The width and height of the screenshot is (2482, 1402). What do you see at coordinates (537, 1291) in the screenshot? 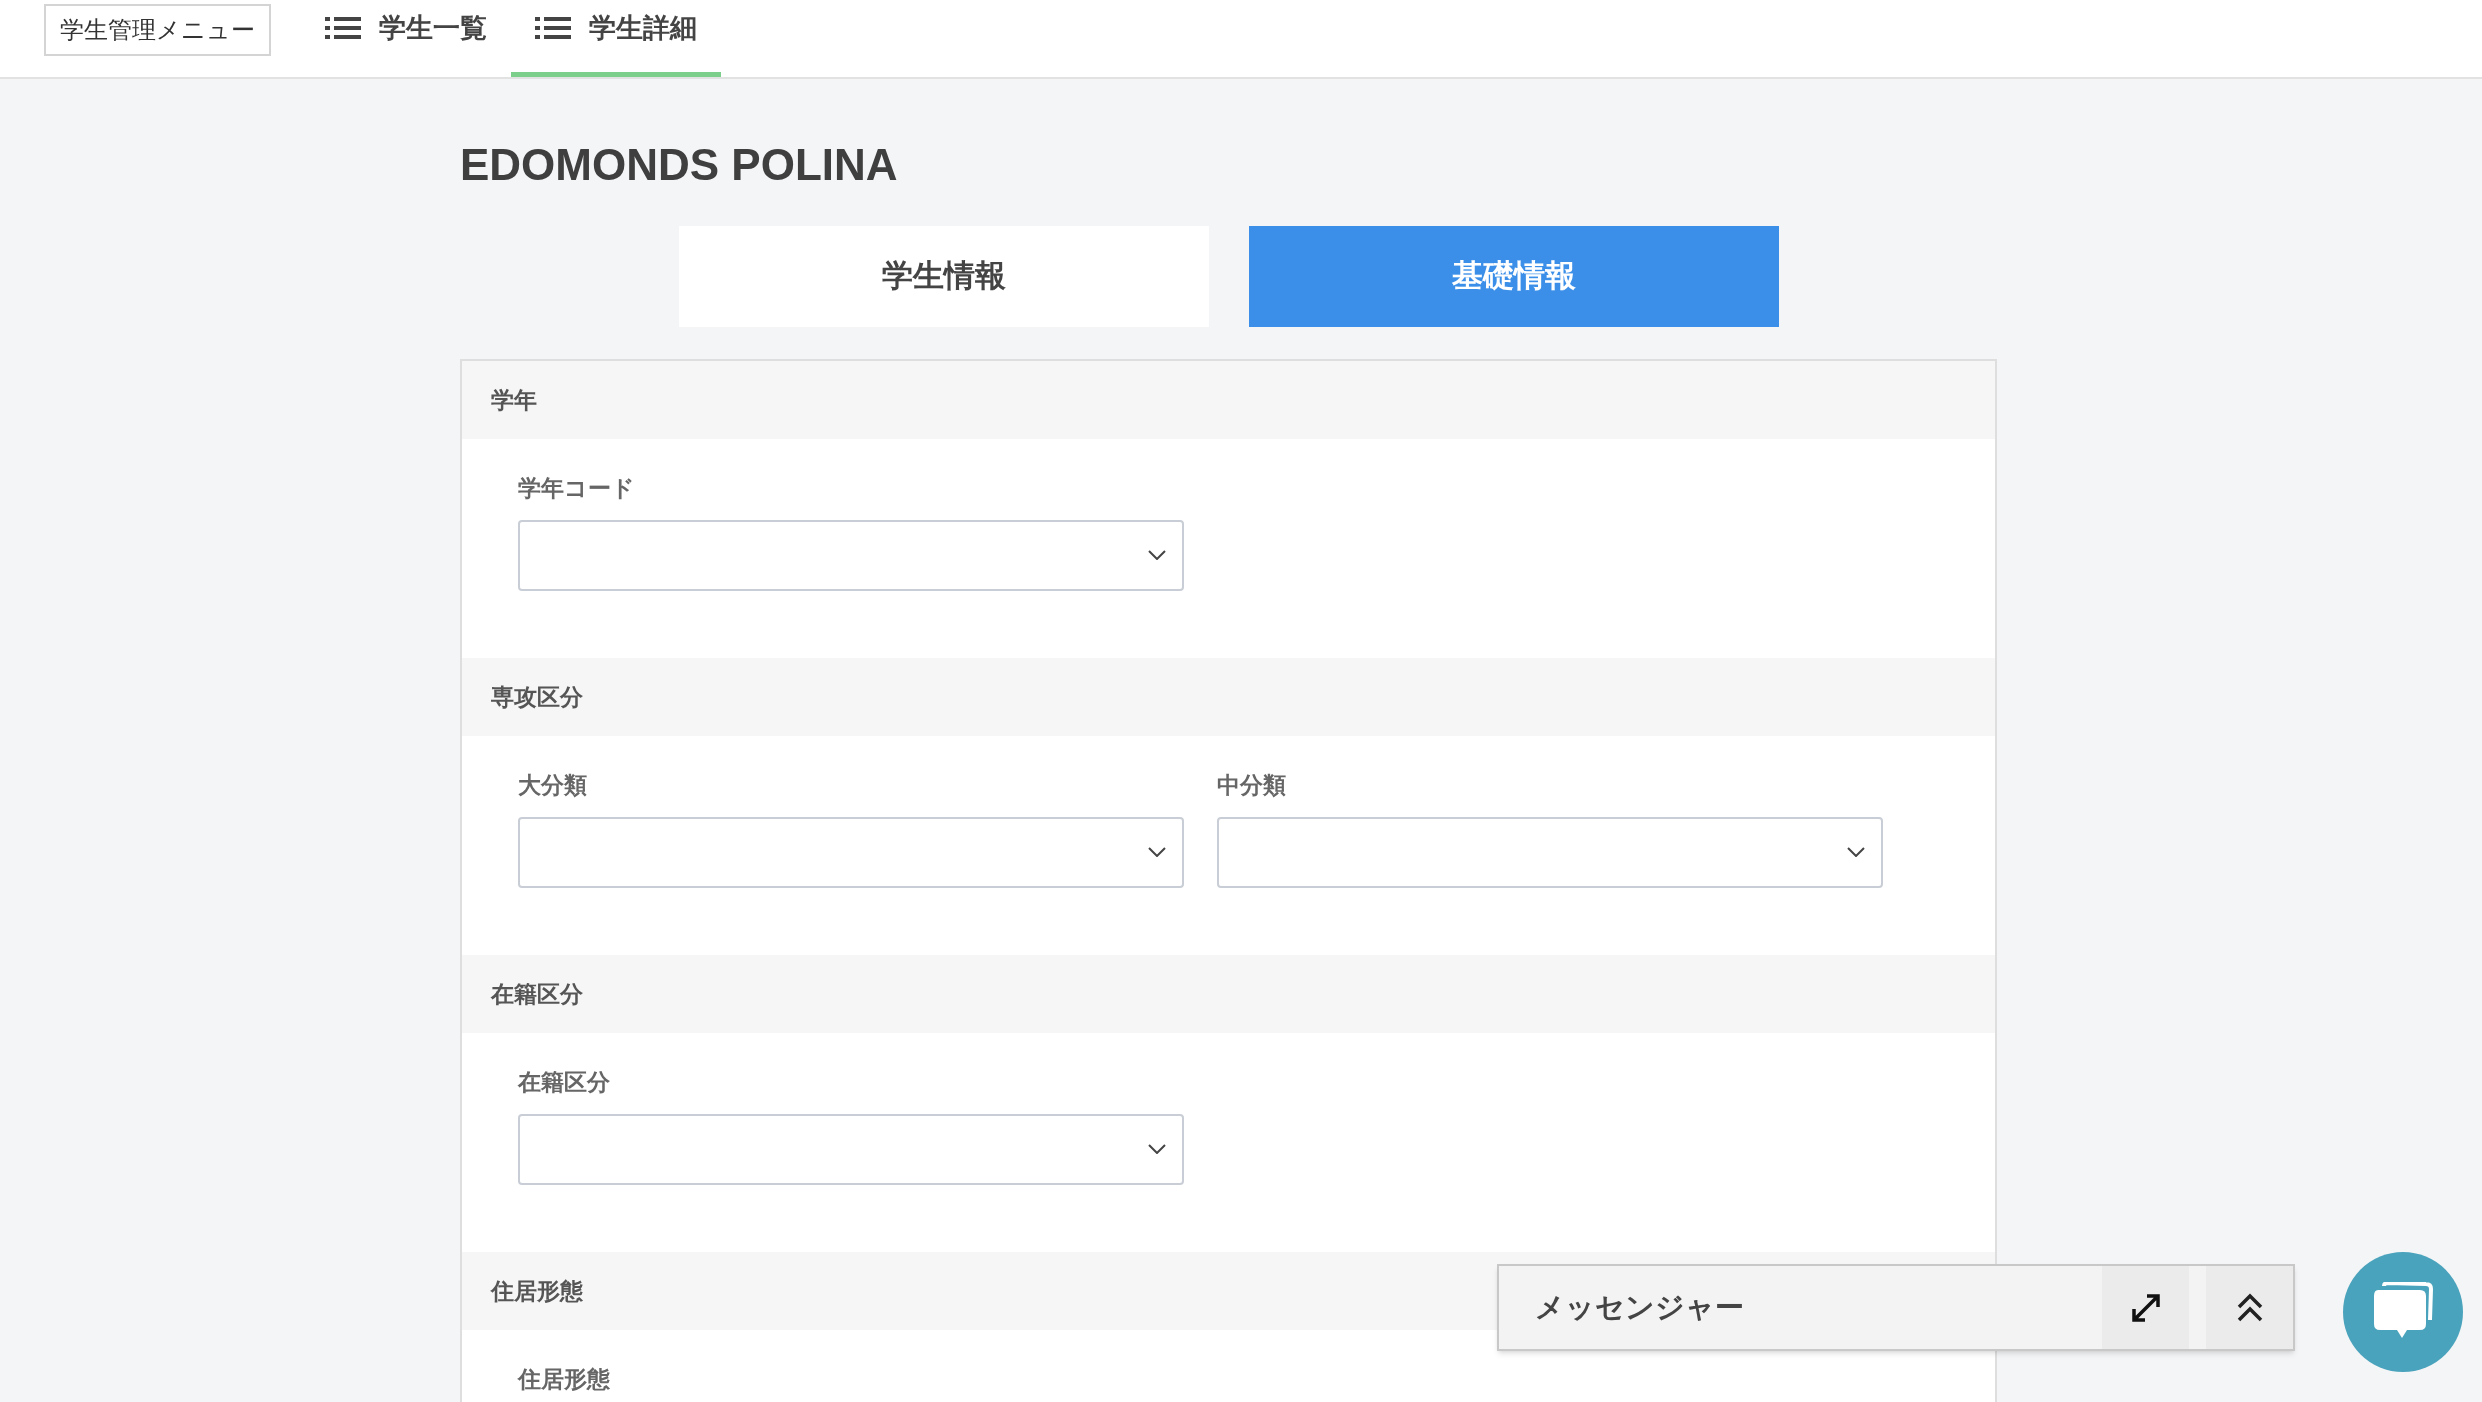
I see `section-title: 住居形態` at bounding box center [537, 1291].